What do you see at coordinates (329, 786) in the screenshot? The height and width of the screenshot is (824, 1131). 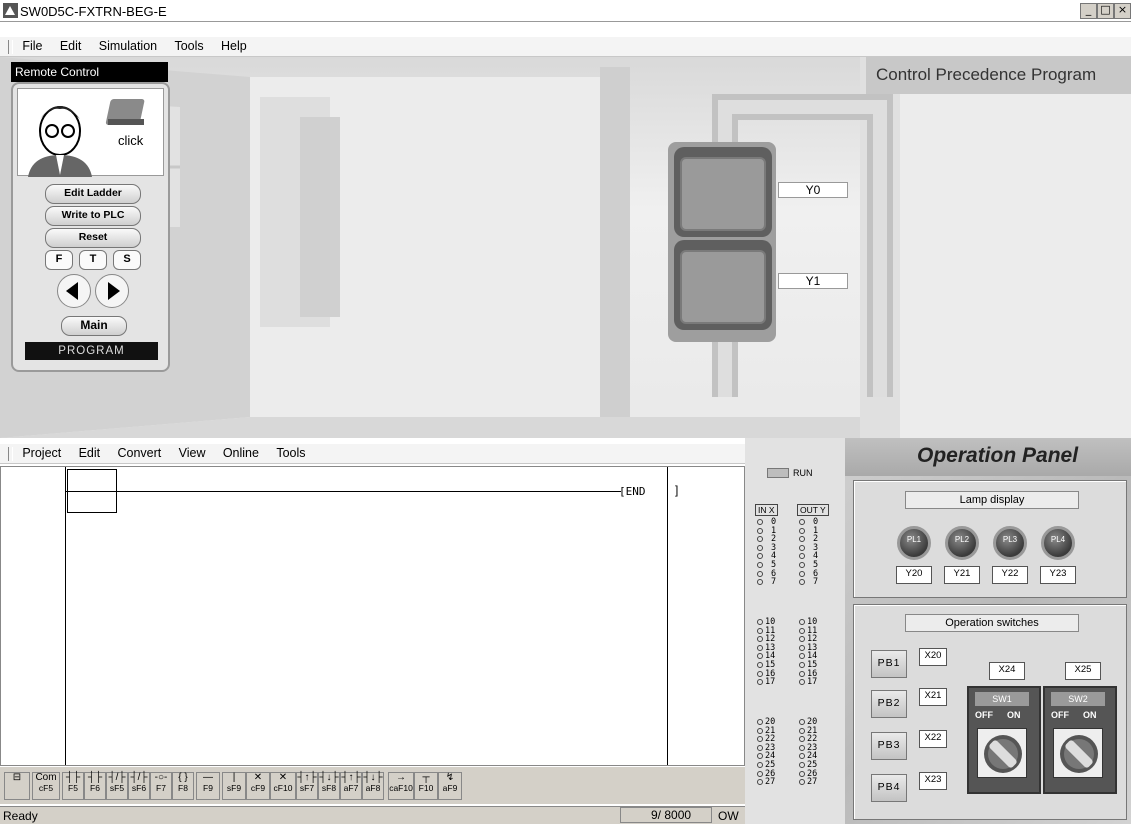 I see `toolbar-button: ┤↓├ sF8` at bounding box center [329, 786].